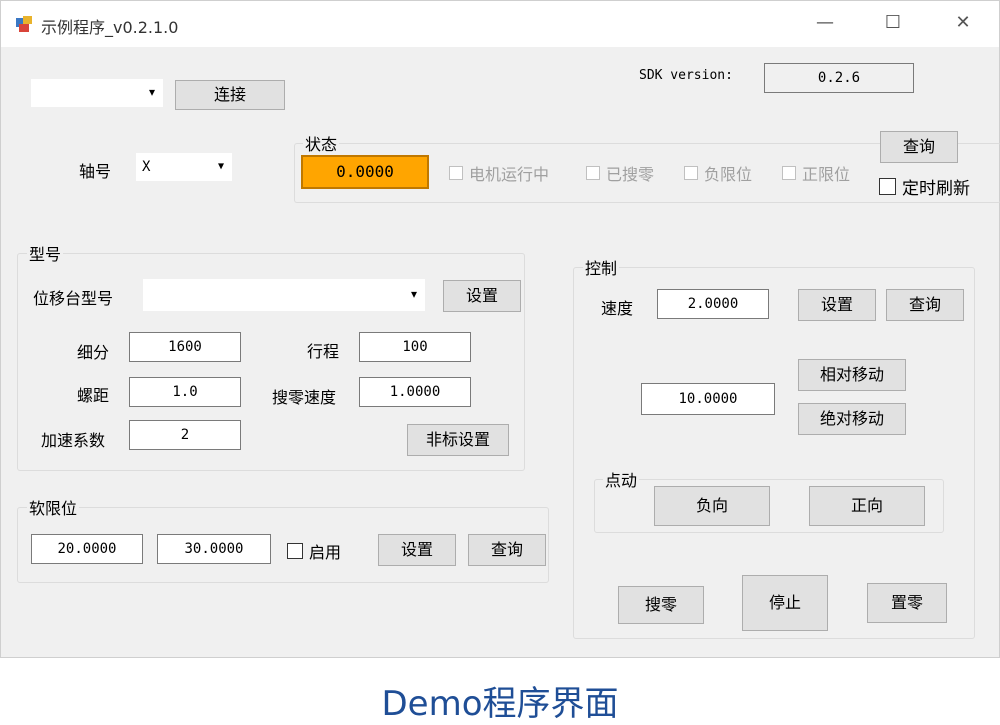 This screenshot has height=725, width=1000. I want to click on checkbox-label: 启用, so click(325, 552).